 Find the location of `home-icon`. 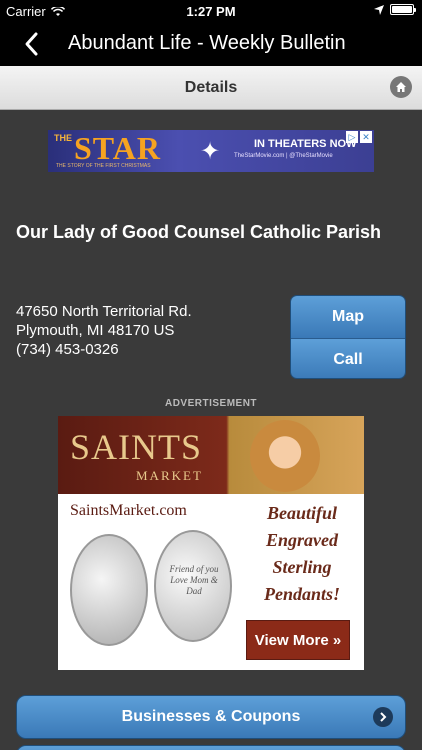

home-icon is located at coordinates (401, 87).